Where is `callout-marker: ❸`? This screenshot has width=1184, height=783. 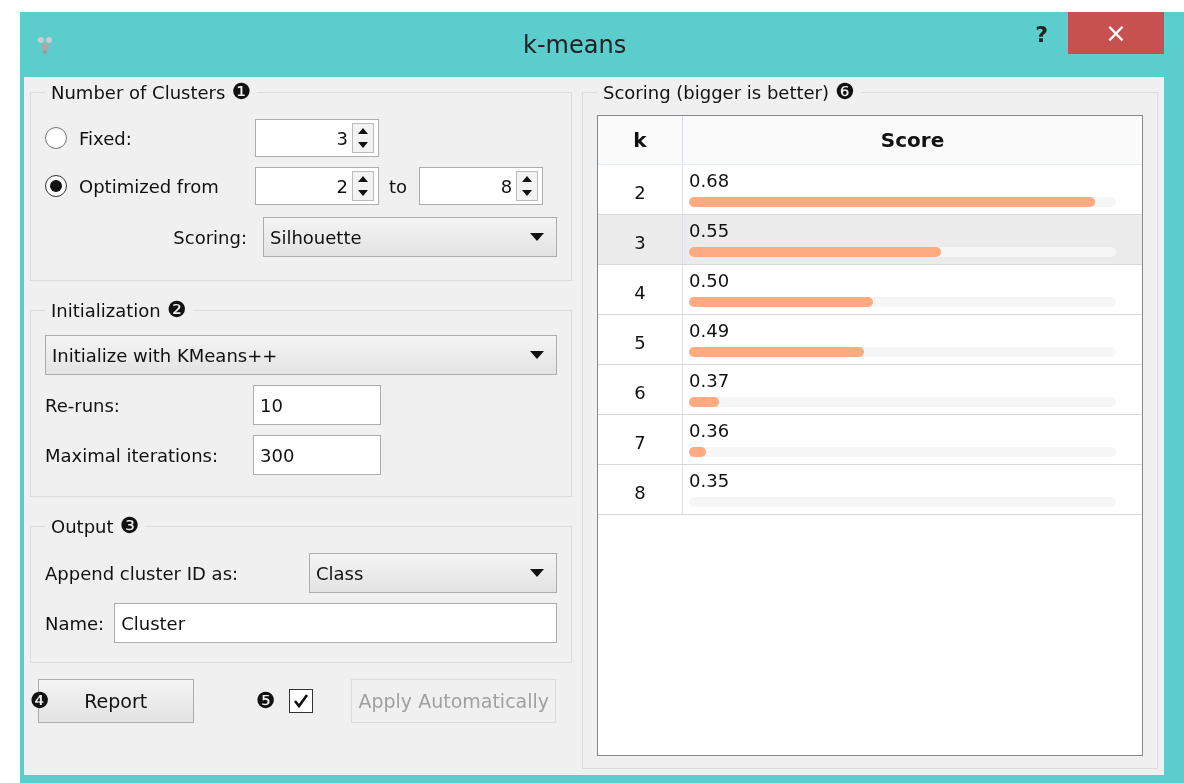
callout-marker: ❸ is located at coordinates (129, 526).